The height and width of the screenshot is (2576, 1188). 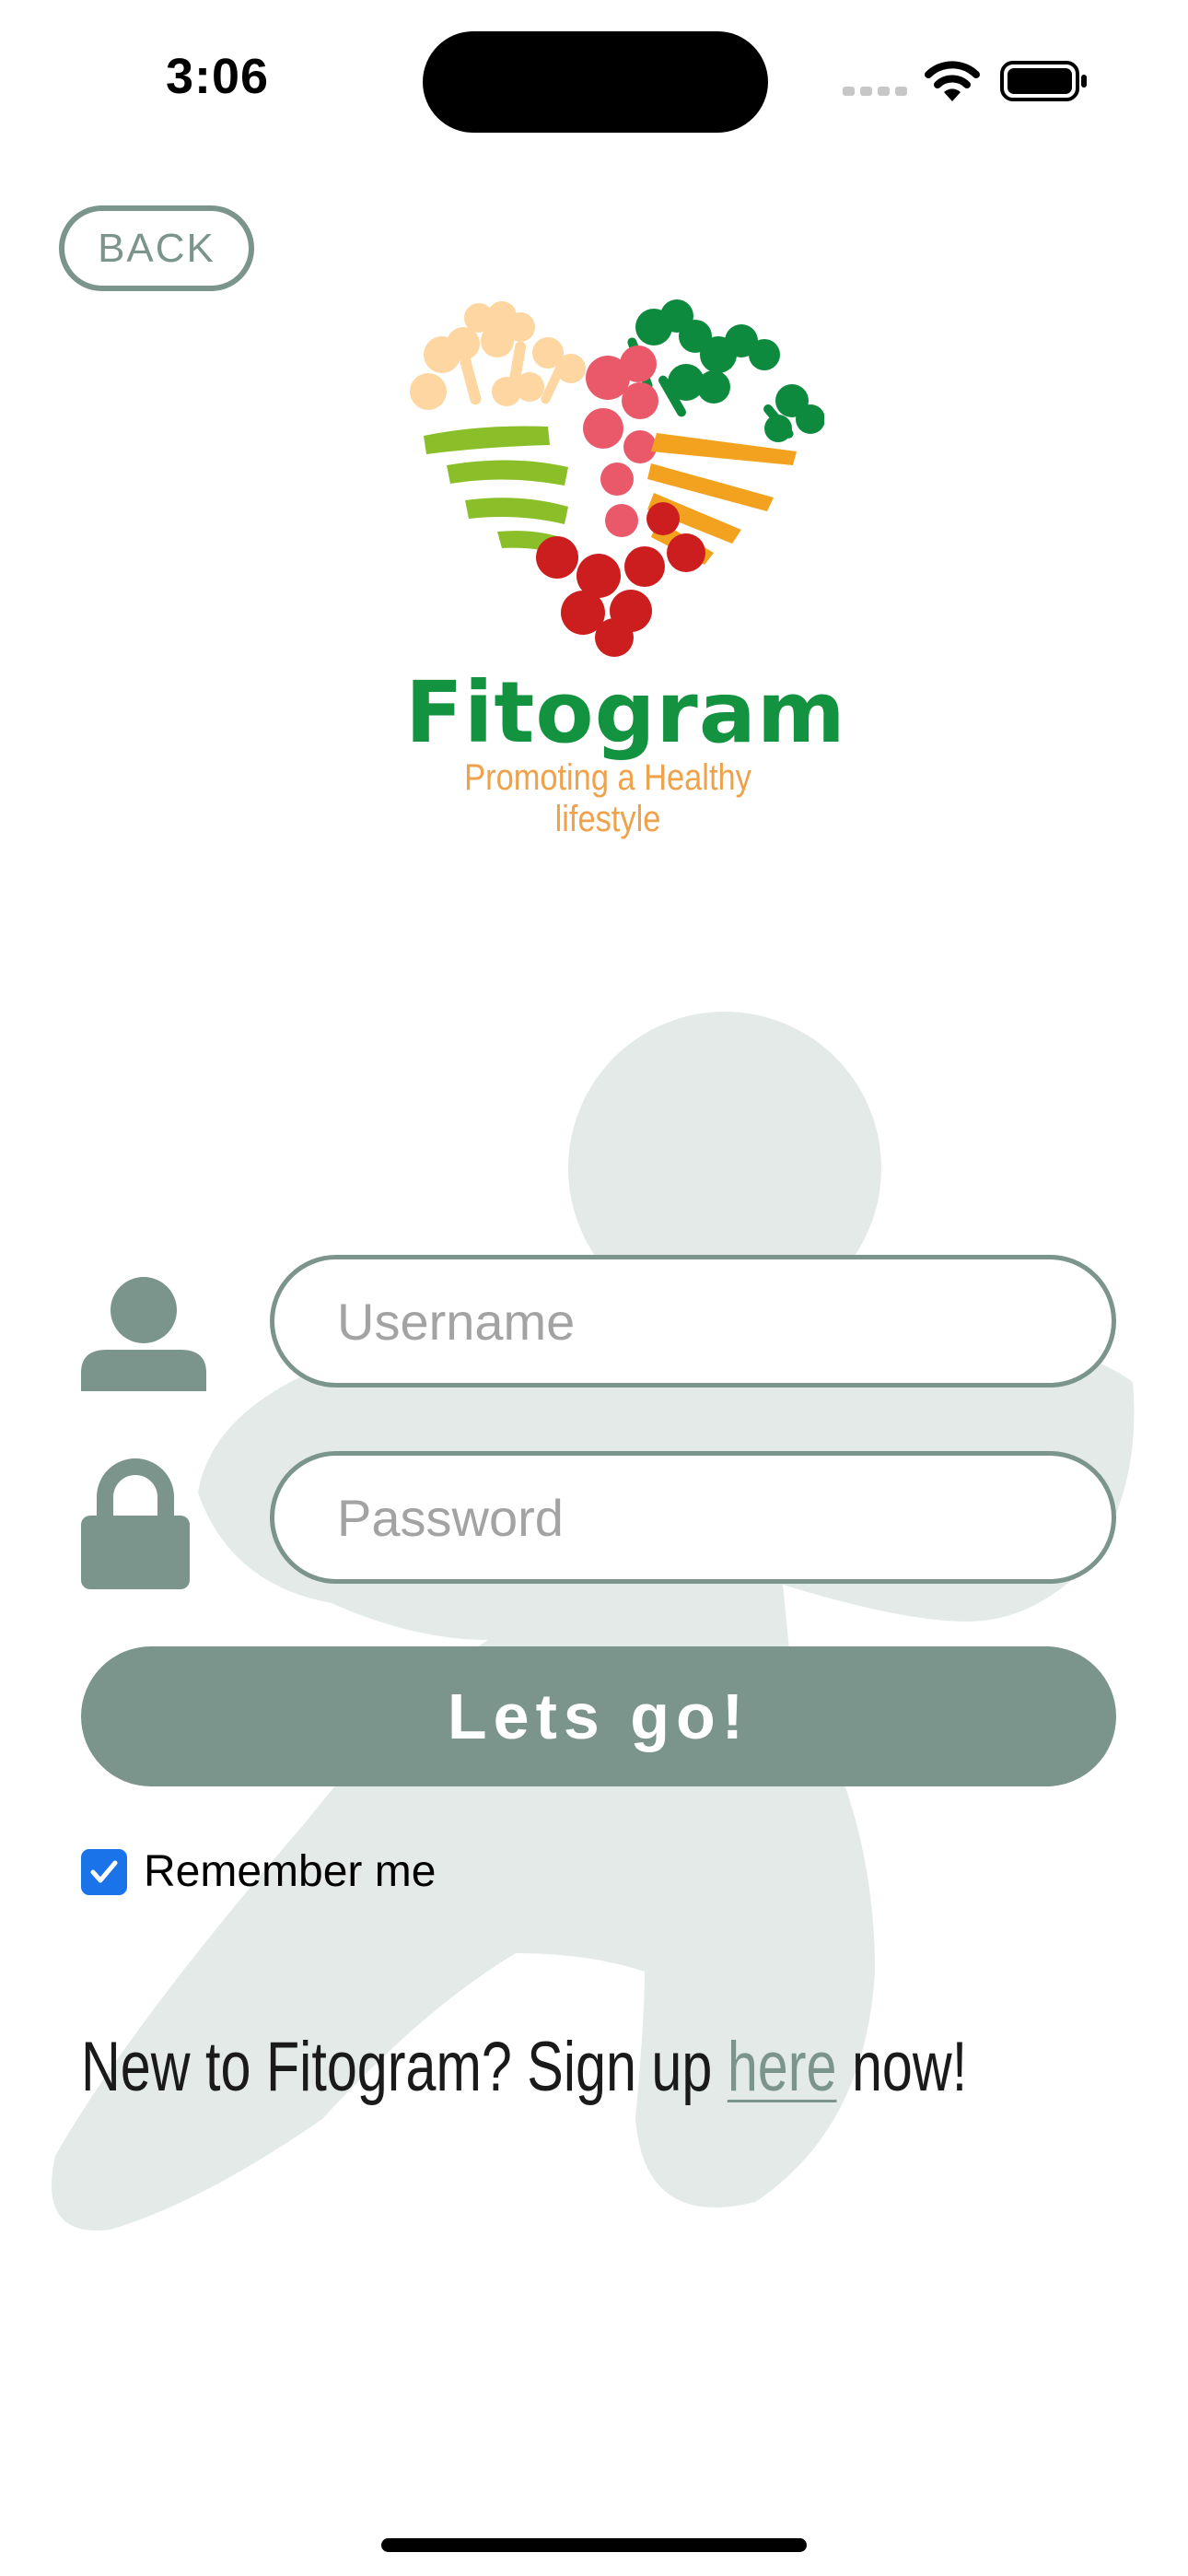 I want to click on battery-icon, so click(x=1043, y=81).